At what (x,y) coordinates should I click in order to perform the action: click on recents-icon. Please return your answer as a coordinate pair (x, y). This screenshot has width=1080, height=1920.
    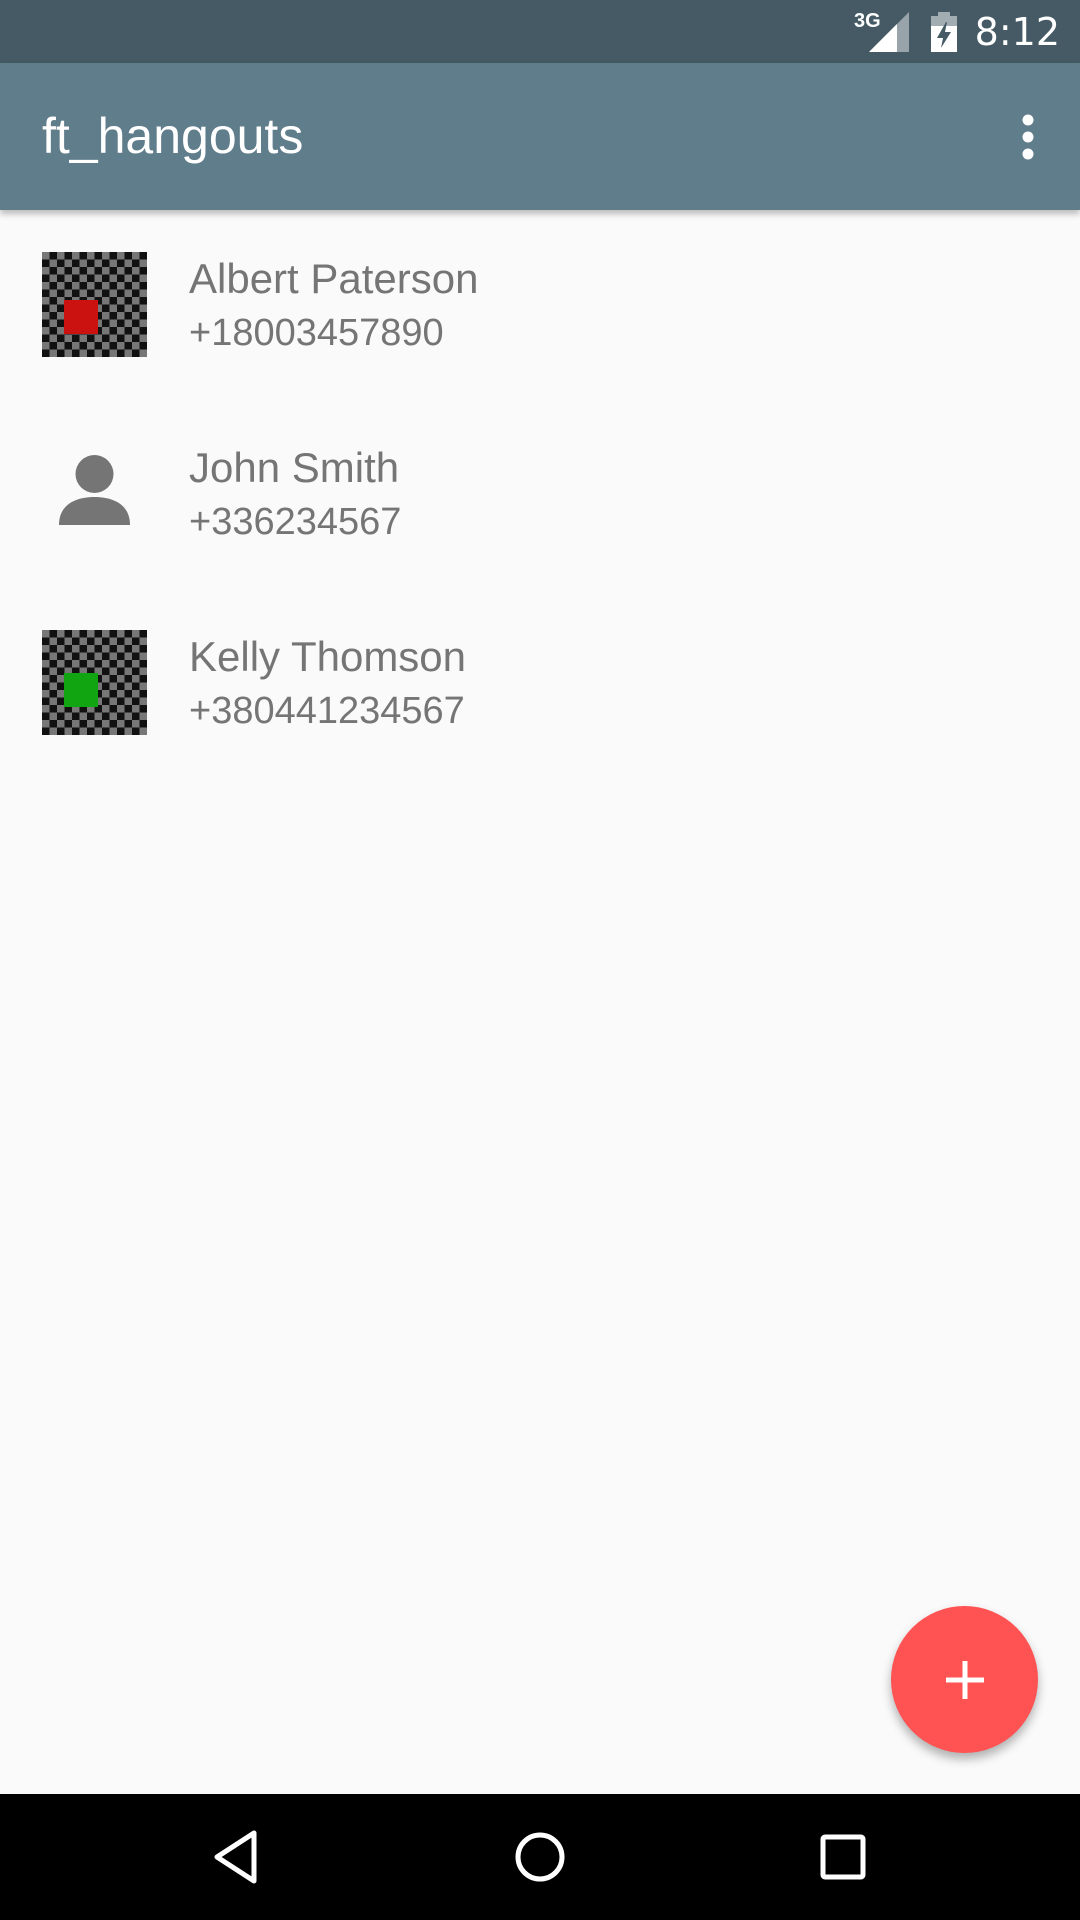
    Looking at the image, I should click on (843, 1857).